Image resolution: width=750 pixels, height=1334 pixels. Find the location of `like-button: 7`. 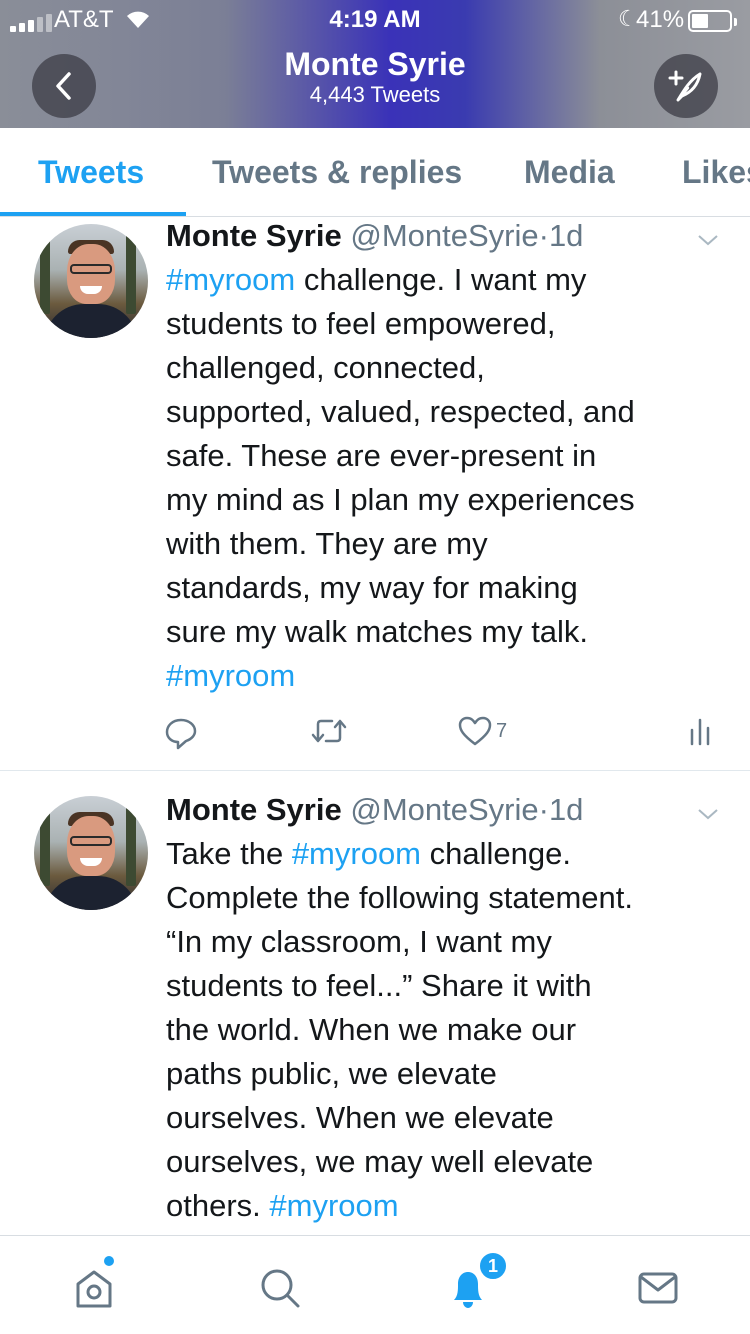

like-button: 7 is located at coordinates (482, 731).